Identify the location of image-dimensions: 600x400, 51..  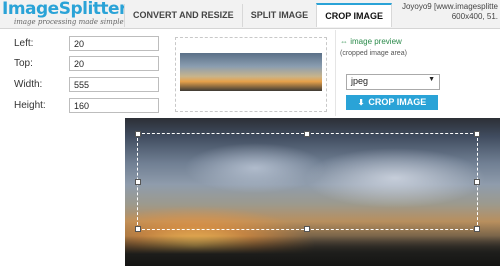
(474, 16).